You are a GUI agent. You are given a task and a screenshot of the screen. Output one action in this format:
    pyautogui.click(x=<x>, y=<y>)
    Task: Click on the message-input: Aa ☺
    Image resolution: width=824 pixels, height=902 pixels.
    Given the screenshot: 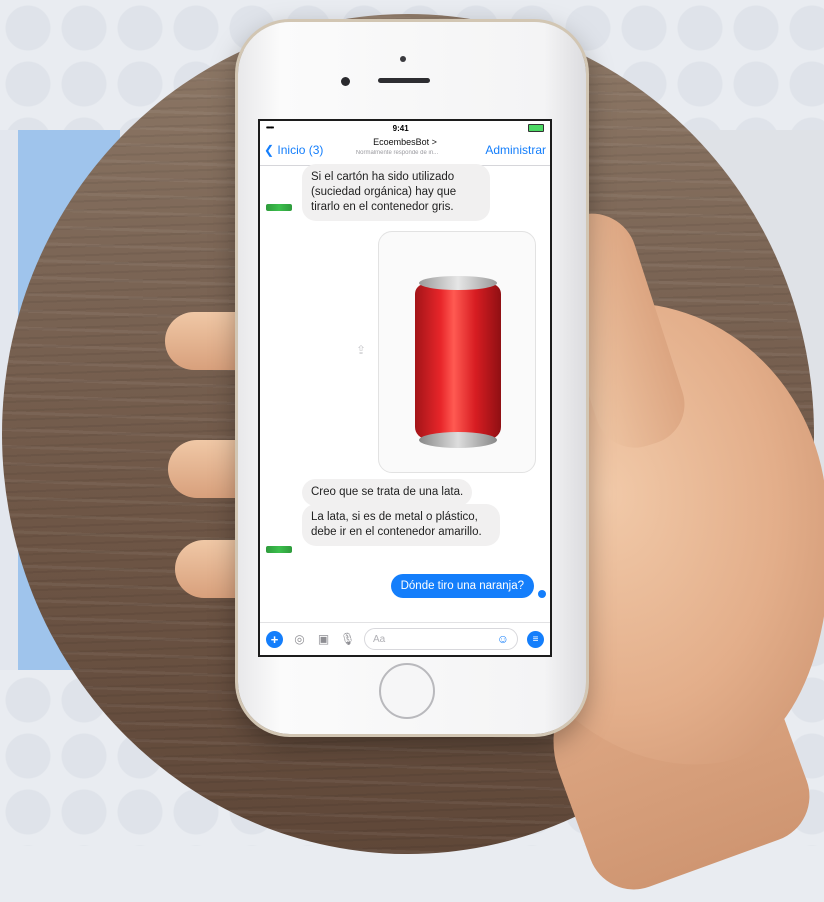 What is the action you would take?
    pyautogui.click(x=441, y=639)
    